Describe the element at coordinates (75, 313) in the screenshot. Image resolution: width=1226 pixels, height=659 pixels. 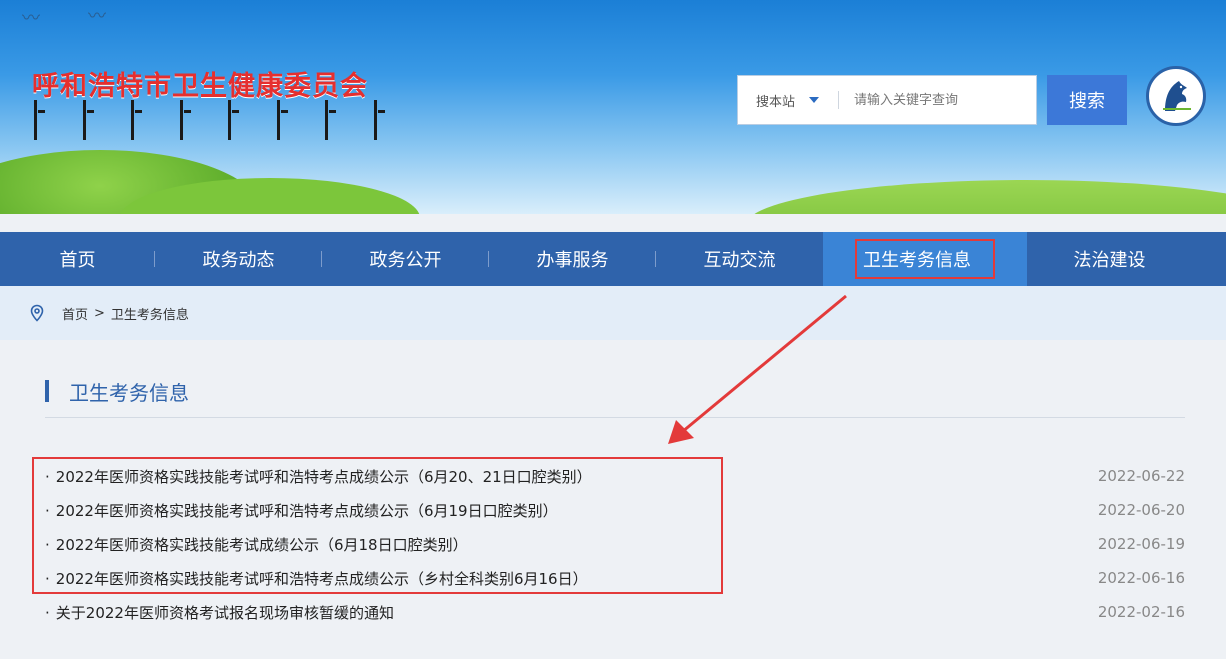
I see `breadcrumb-home: 首页` at that location.